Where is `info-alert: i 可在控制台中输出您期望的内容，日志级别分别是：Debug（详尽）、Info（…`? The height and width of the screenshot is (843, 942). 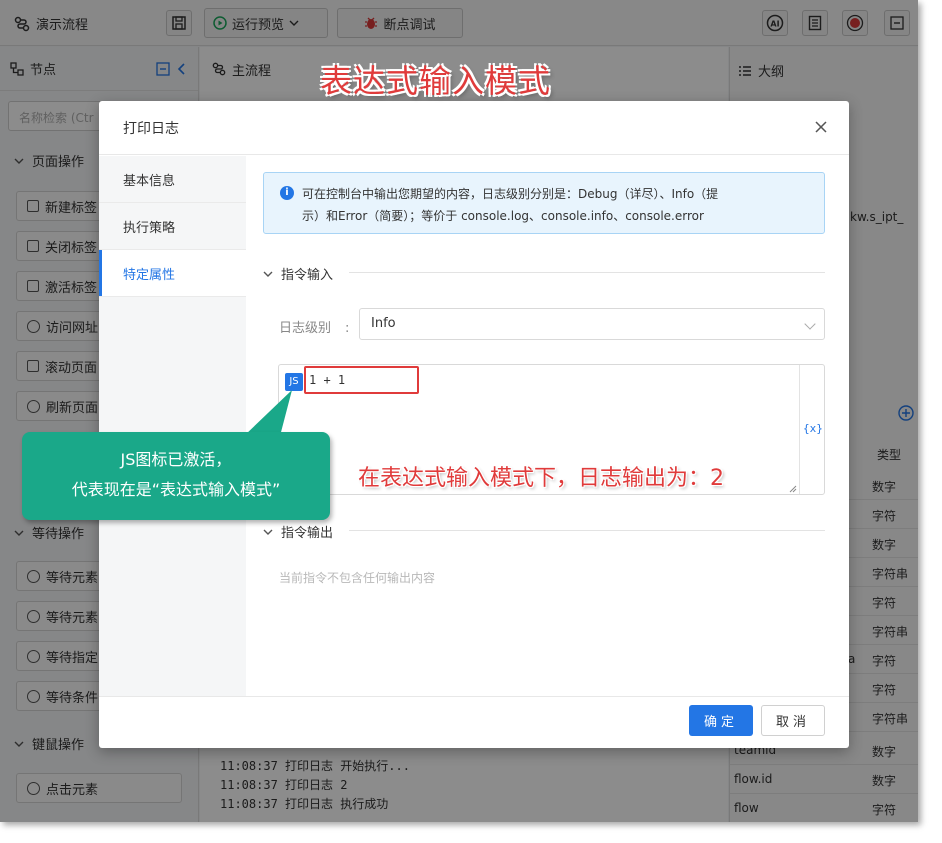
info-alert: i 可在控制台中输出您期望的内容，日志级别分别是：Debug（详尽）、Info（… is located at coordinates (544, 203).